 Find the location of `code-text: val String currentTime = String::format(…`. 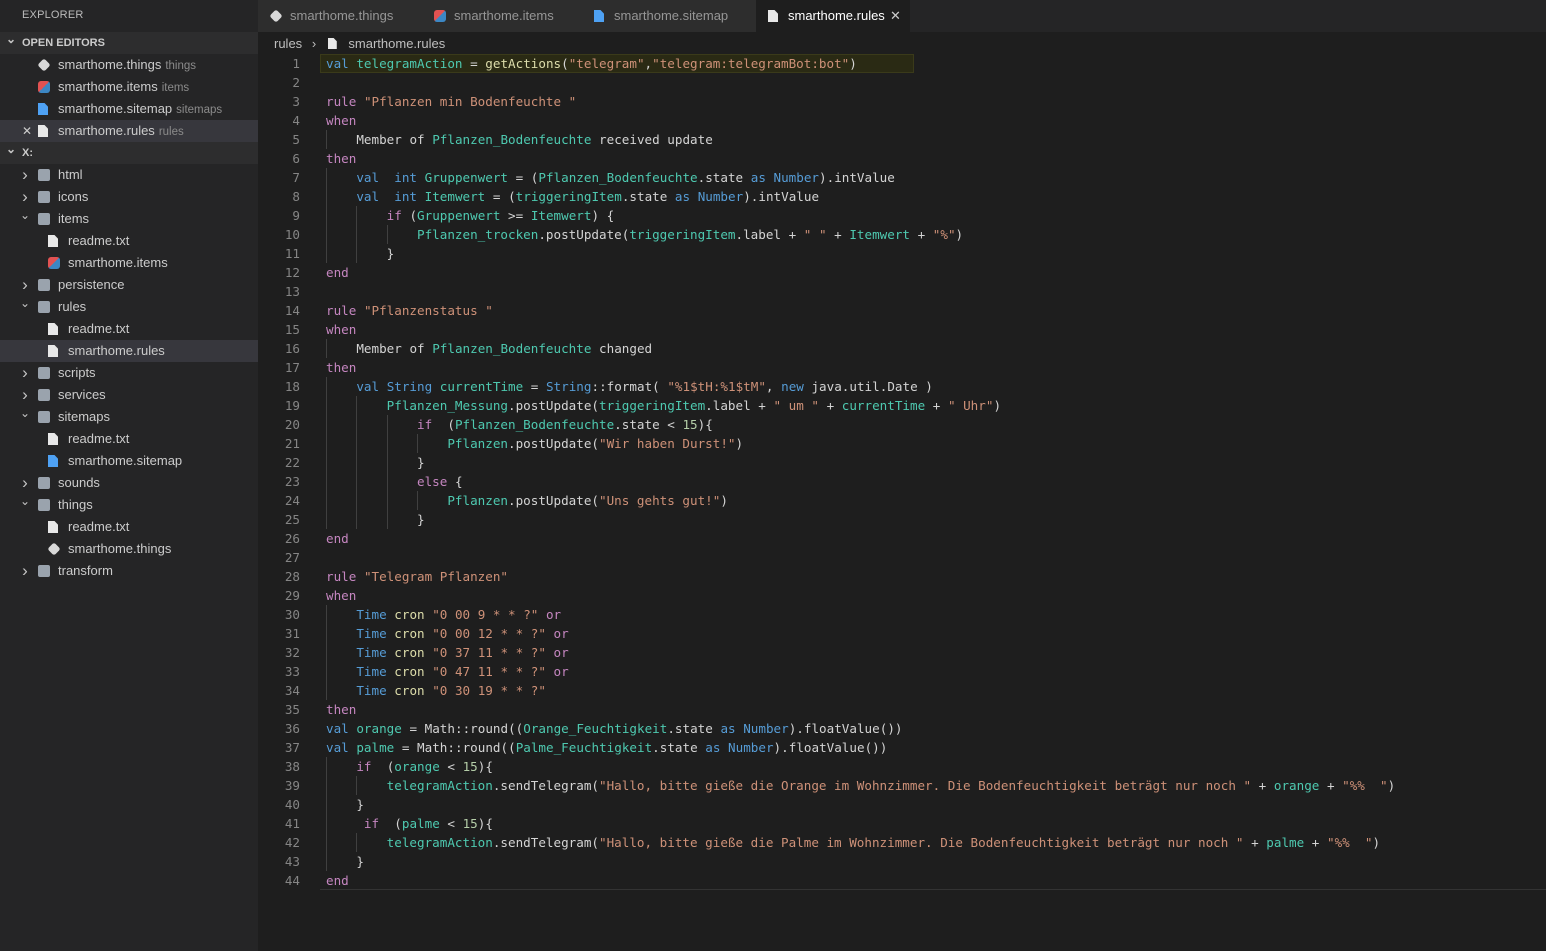

code-text: val String currentTime = String::format(… is located at coordinates (644, 386).